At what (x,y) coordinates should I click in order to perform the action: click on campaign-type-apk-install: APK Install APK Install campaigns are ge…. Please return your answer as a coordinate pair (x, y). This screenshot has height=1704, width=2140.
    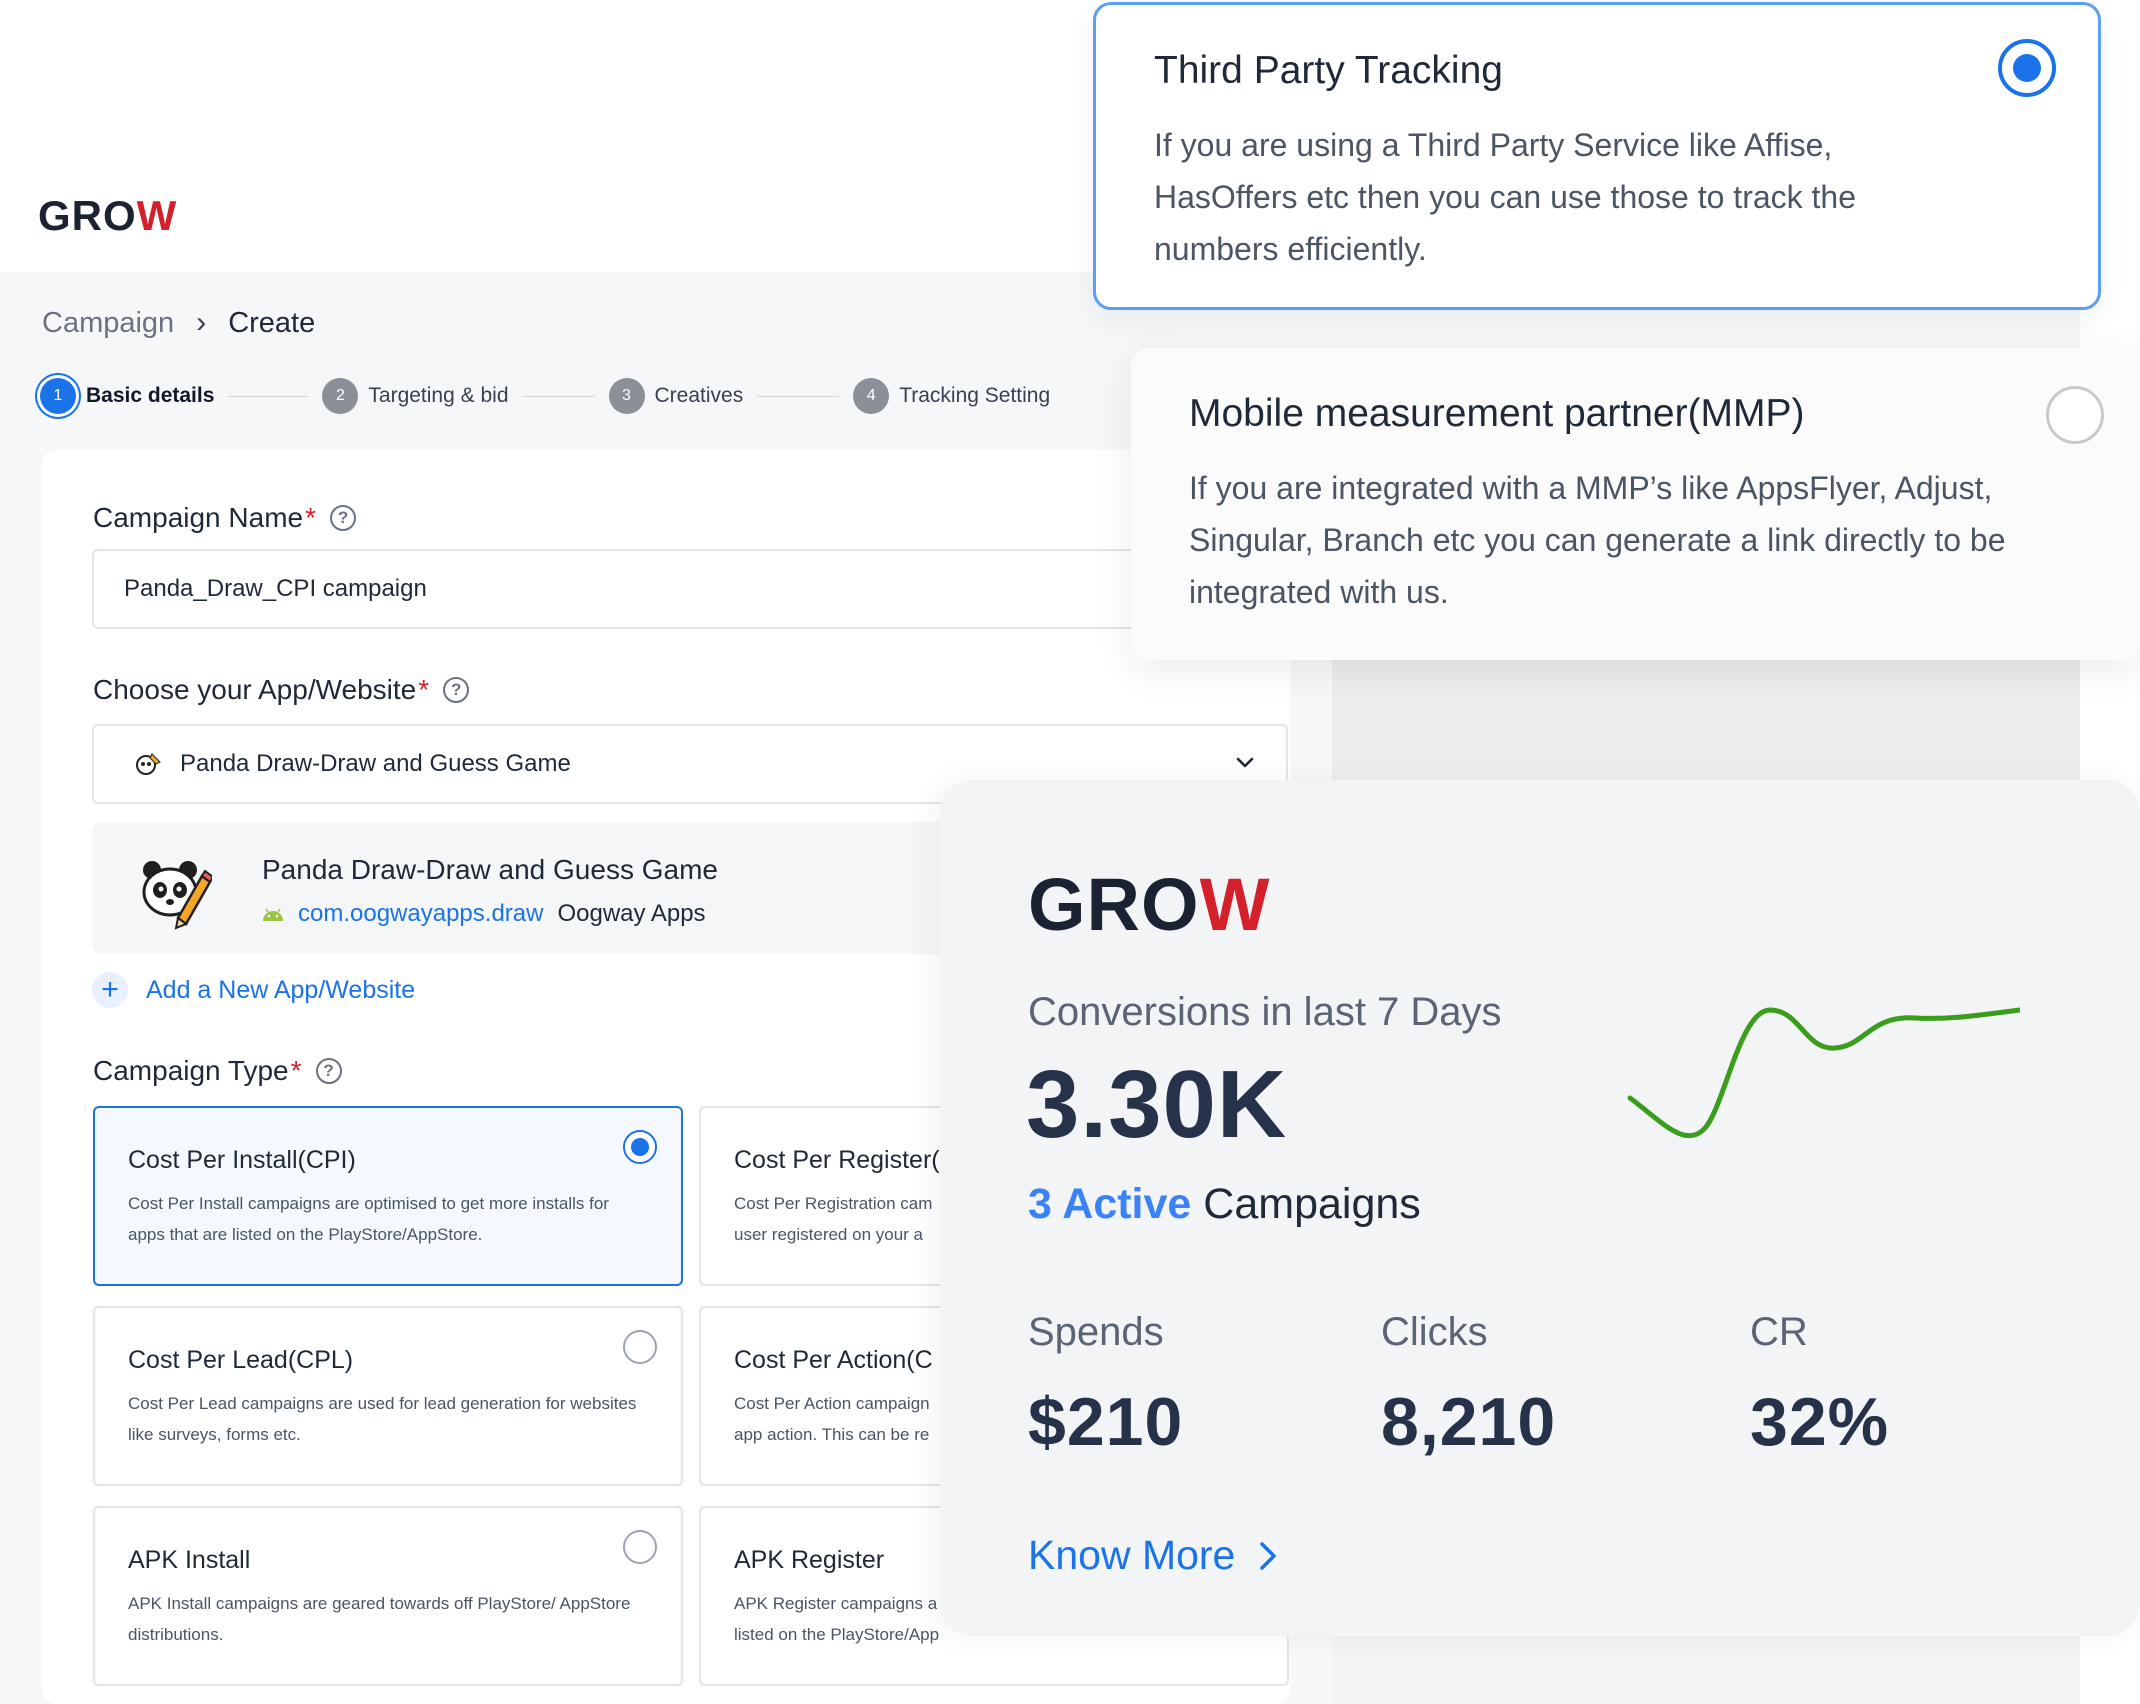
    Looking at the image, I should click on (388, 1596).